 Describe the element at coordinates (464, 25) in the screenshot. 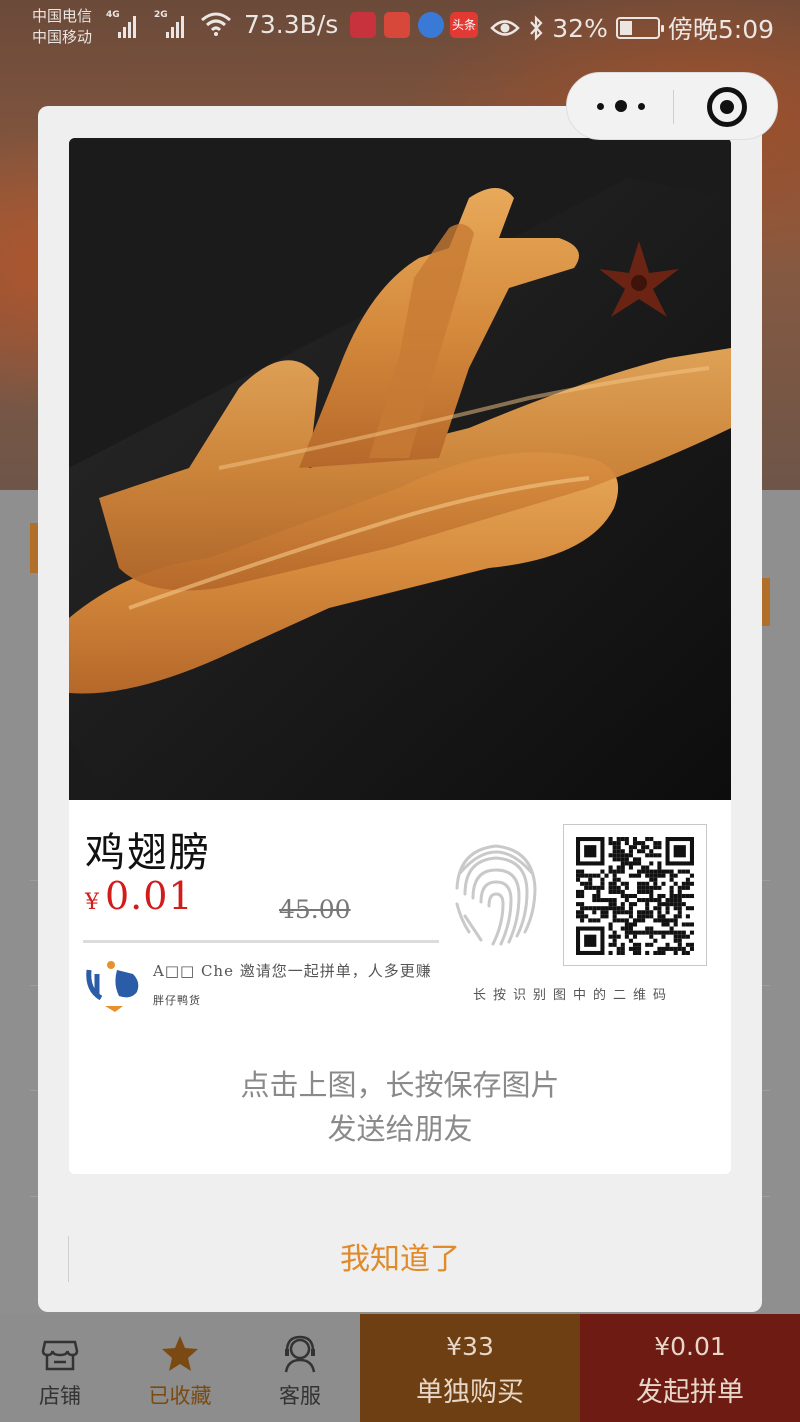

I see `news-app-icon: 头条` at that location.